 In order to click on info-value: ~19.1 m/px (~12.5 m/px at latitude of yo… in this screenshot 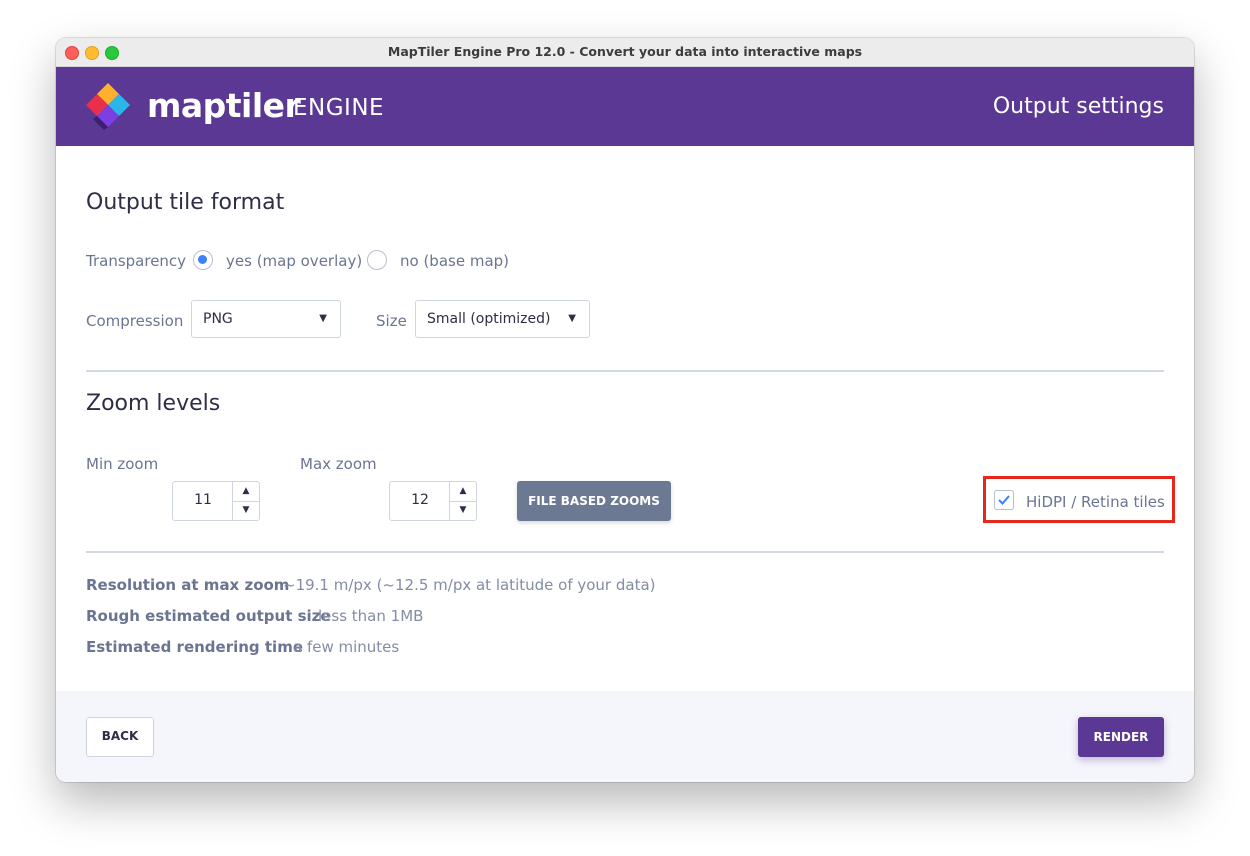, I will do `click(469, 585)`.